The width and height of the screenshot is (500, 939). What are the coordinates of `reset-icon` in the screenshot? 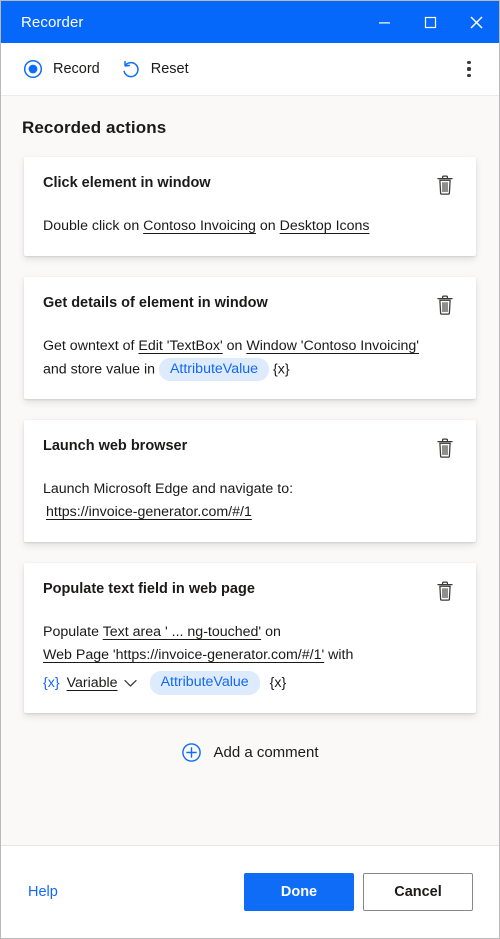 It's located at (131, 69).